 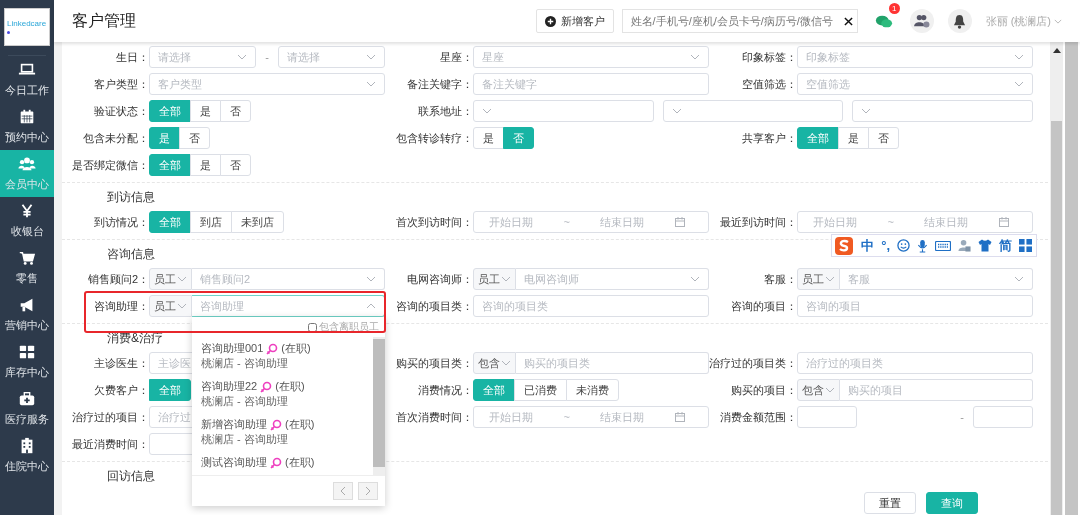 I want to click on option-name: 新增咨询助理, so click(x=234, y=424).